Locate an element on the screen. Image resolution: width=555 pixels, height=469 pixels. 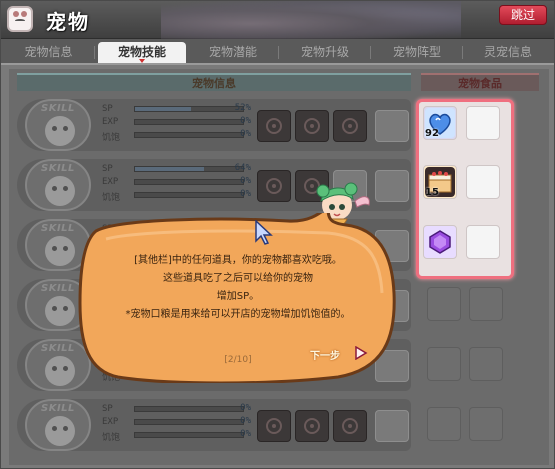
pet-food-header: 宠物食品 is located at coordinates (480, 82).